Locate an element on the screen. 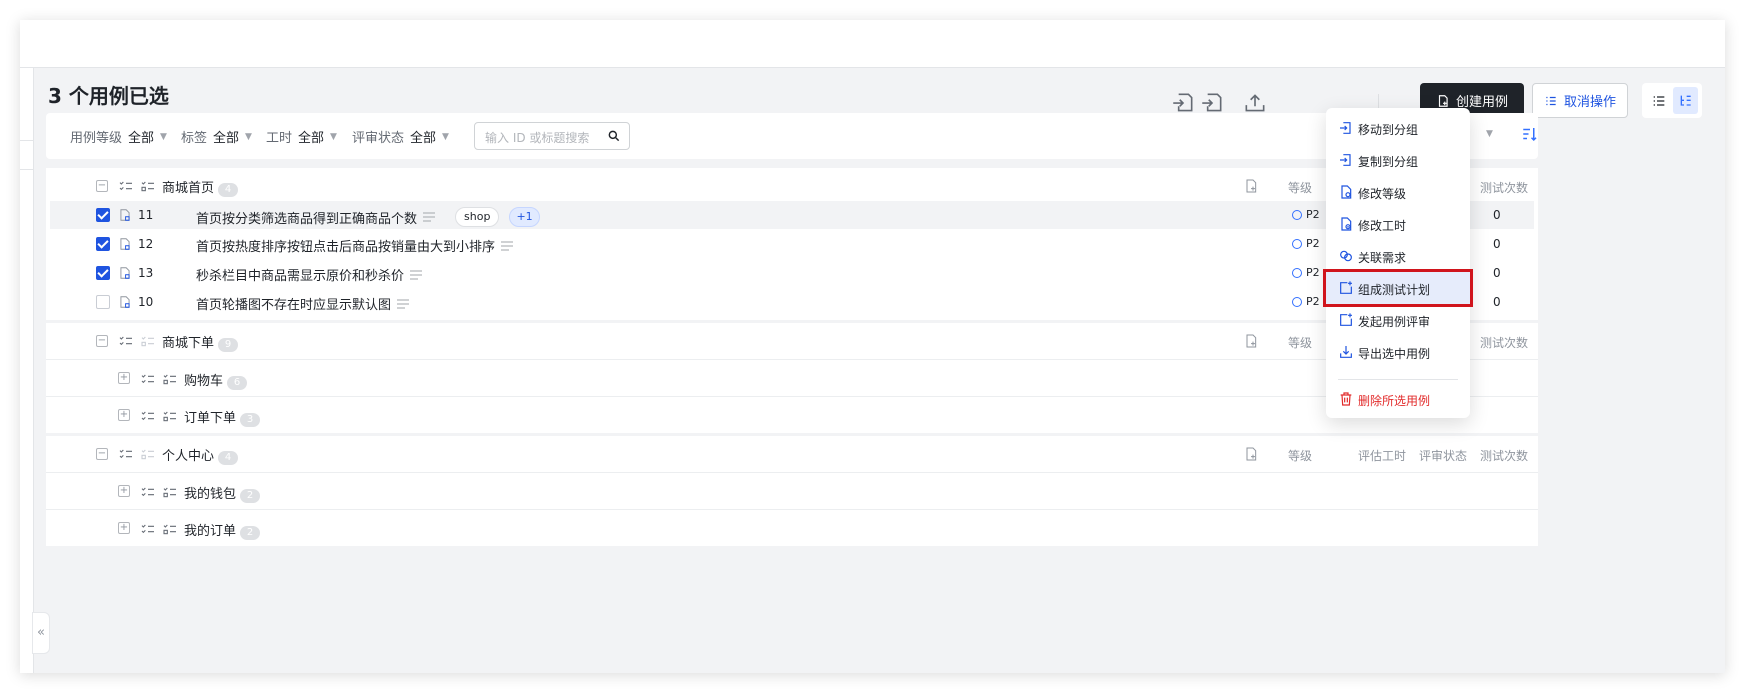  tree-view-icon is located at coordinates (1685, 100).